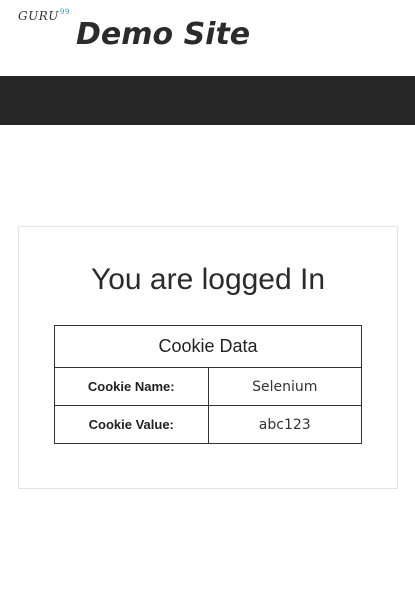 This screenshot has width=415, height=610. Describe the element at coordinates (284, 386) in the screenshot. I see `cookie-name-value: Selenium` at that location.